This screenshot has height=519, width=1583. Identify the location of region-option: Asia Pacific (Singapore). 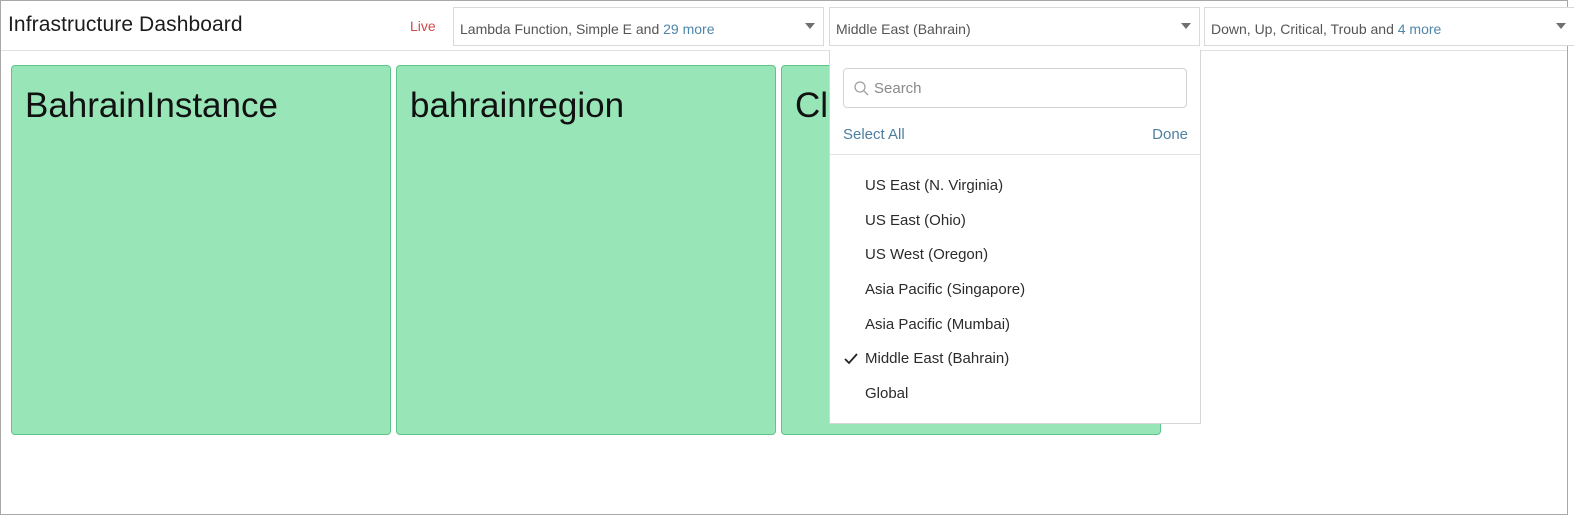
(1015, 290).